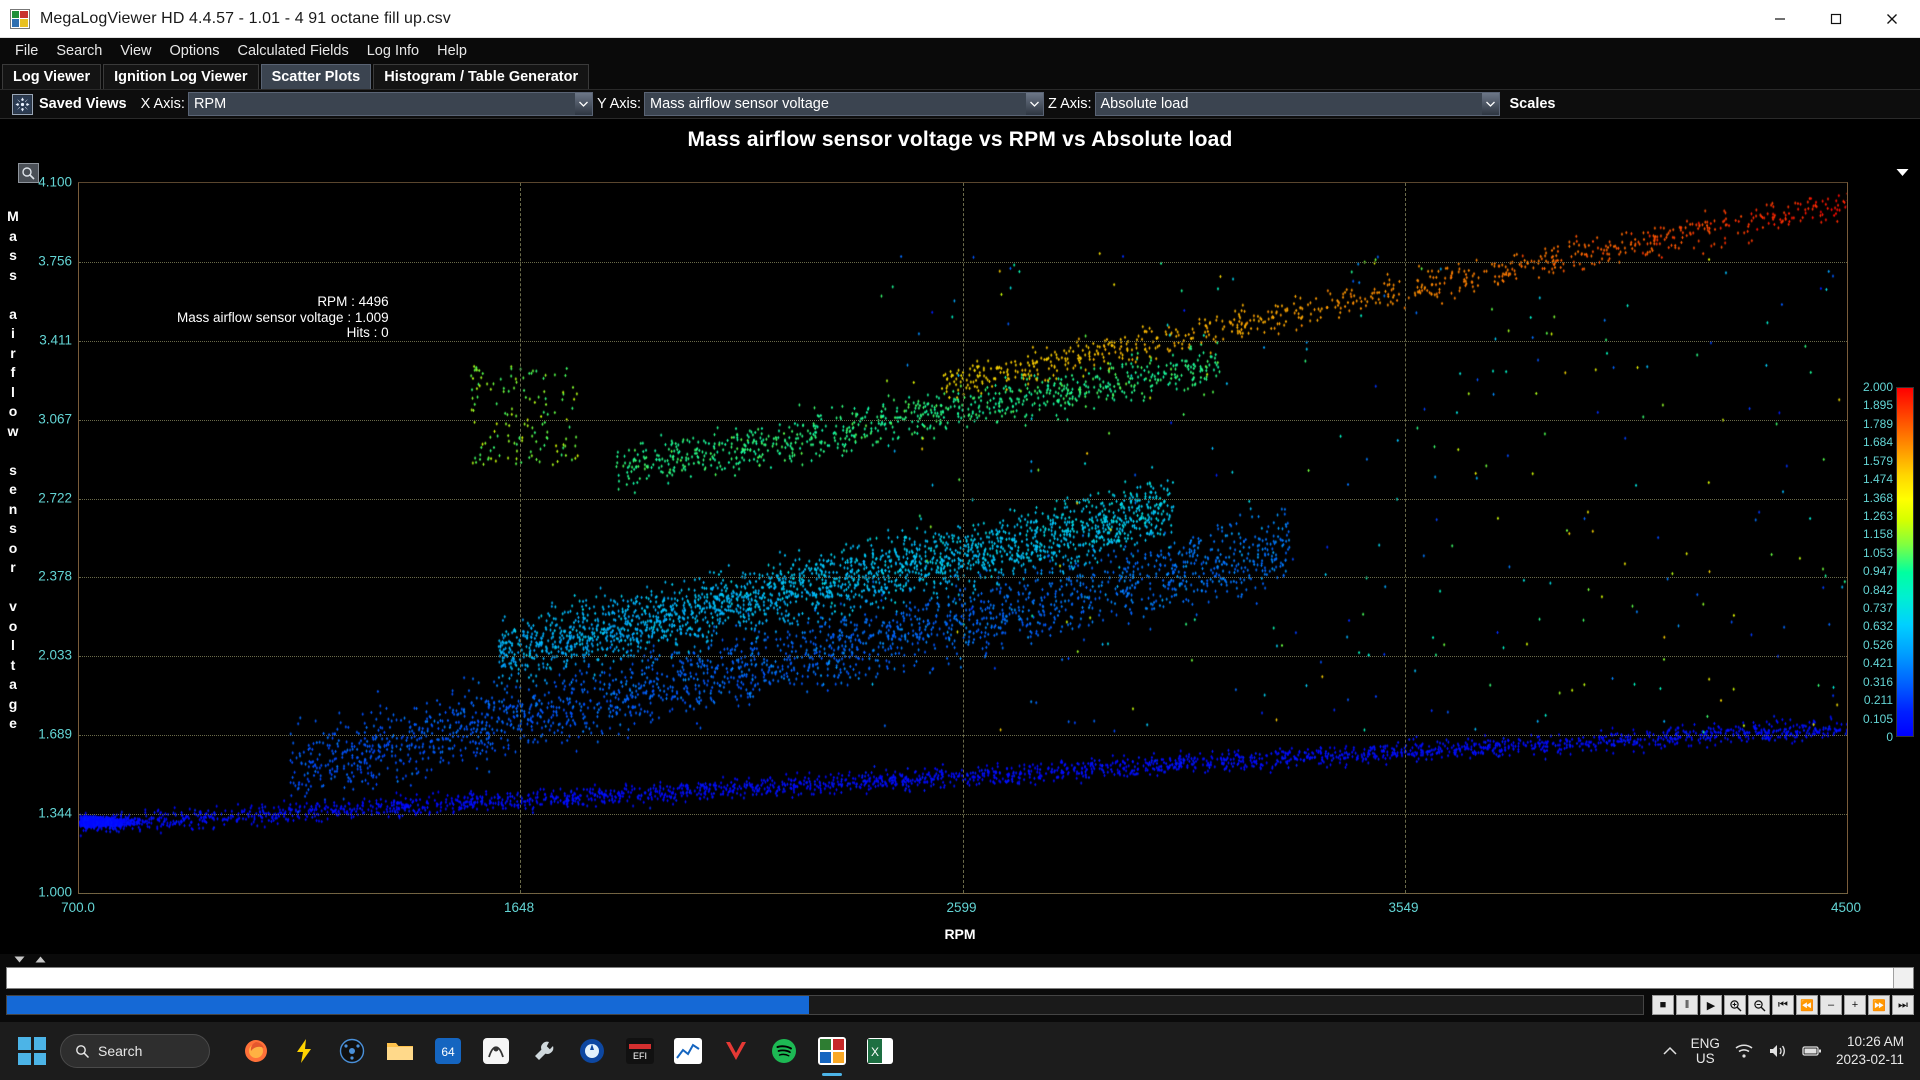 The width and height of the screenshot is (1920, 1080). Describe the element at coordinates (52, 76) in the screenshot. I see `tab-log-viewer: Log Viewer` at that location.